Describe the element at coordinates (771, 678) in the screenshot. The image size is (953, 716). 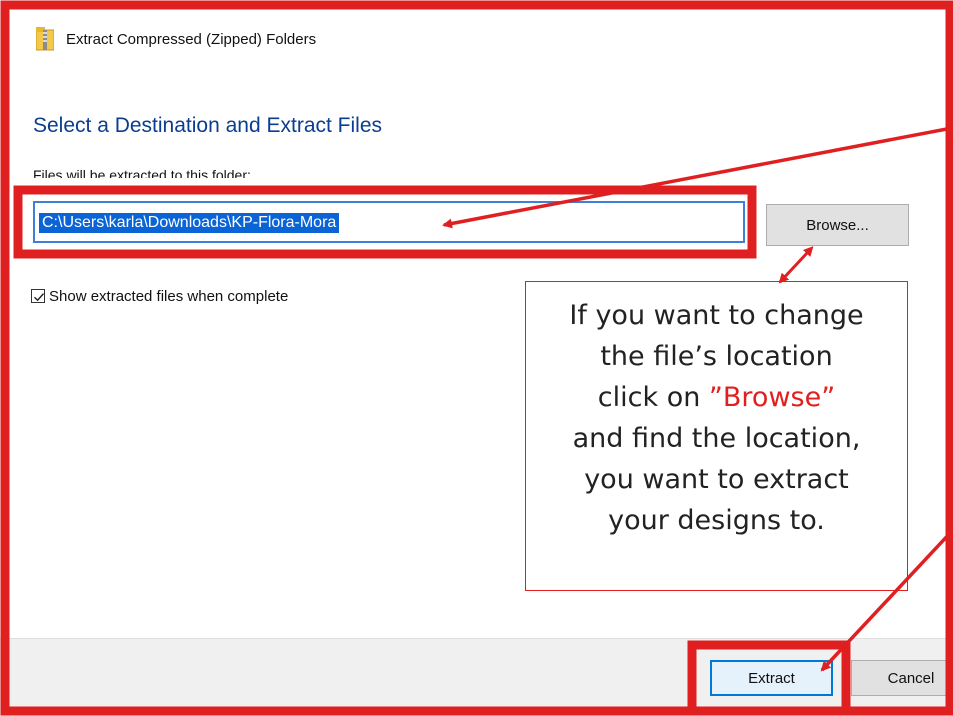
I see `extract-button: Extract` at that location.